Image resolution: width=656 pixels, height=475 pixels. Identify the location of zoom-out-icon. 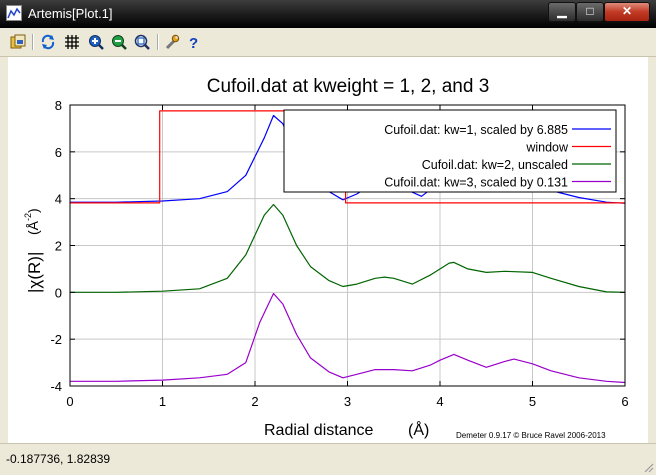
(119, 42).